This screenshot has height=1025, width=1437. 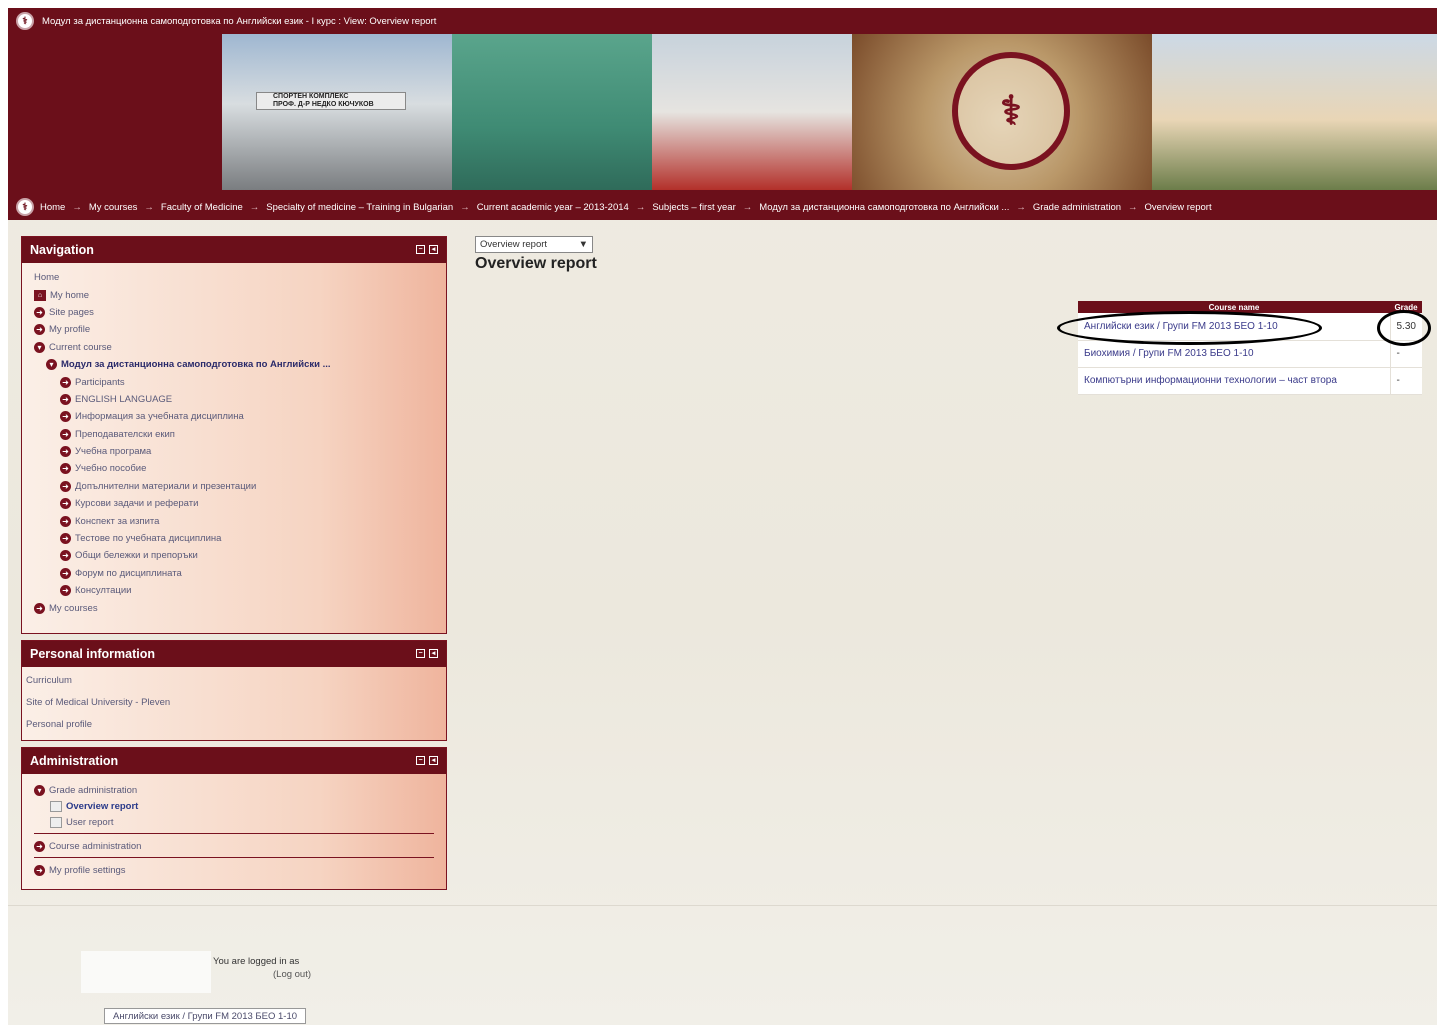 I want to click on nav-course-item: ➜ ENGLISH LANGUAGE, so click(x=240, y=399).